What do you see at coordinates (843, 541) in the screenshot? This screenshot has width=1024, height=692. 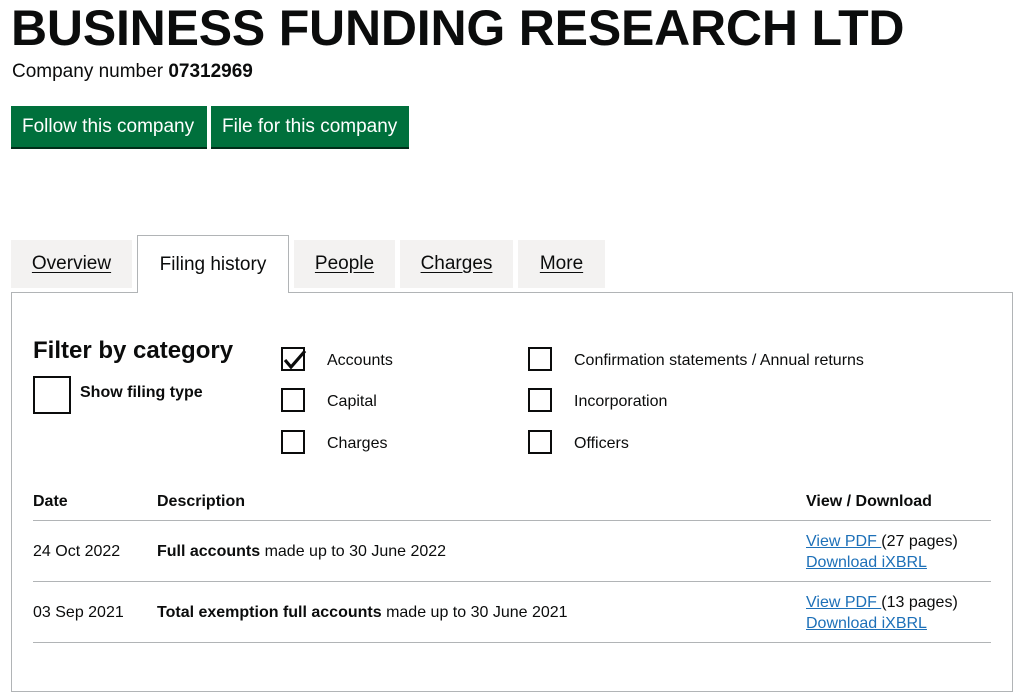 I see `row-1-view-pdf-link: View PDF` at bounding box center [843, 541].